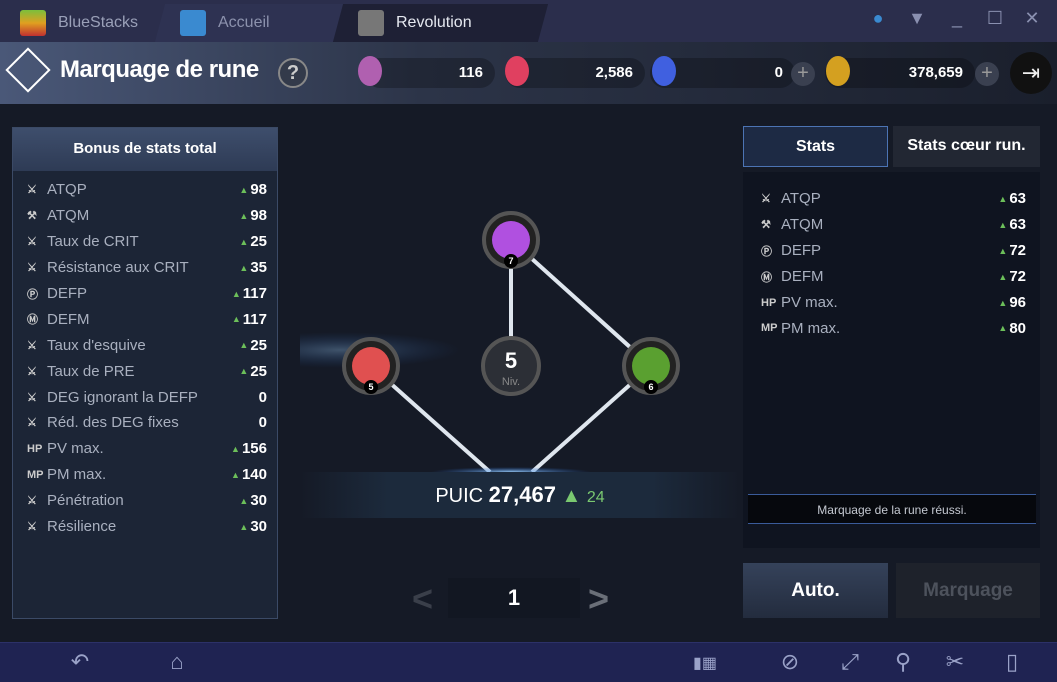  I want to click on maximize-icon: ☐, so click(995, 18).